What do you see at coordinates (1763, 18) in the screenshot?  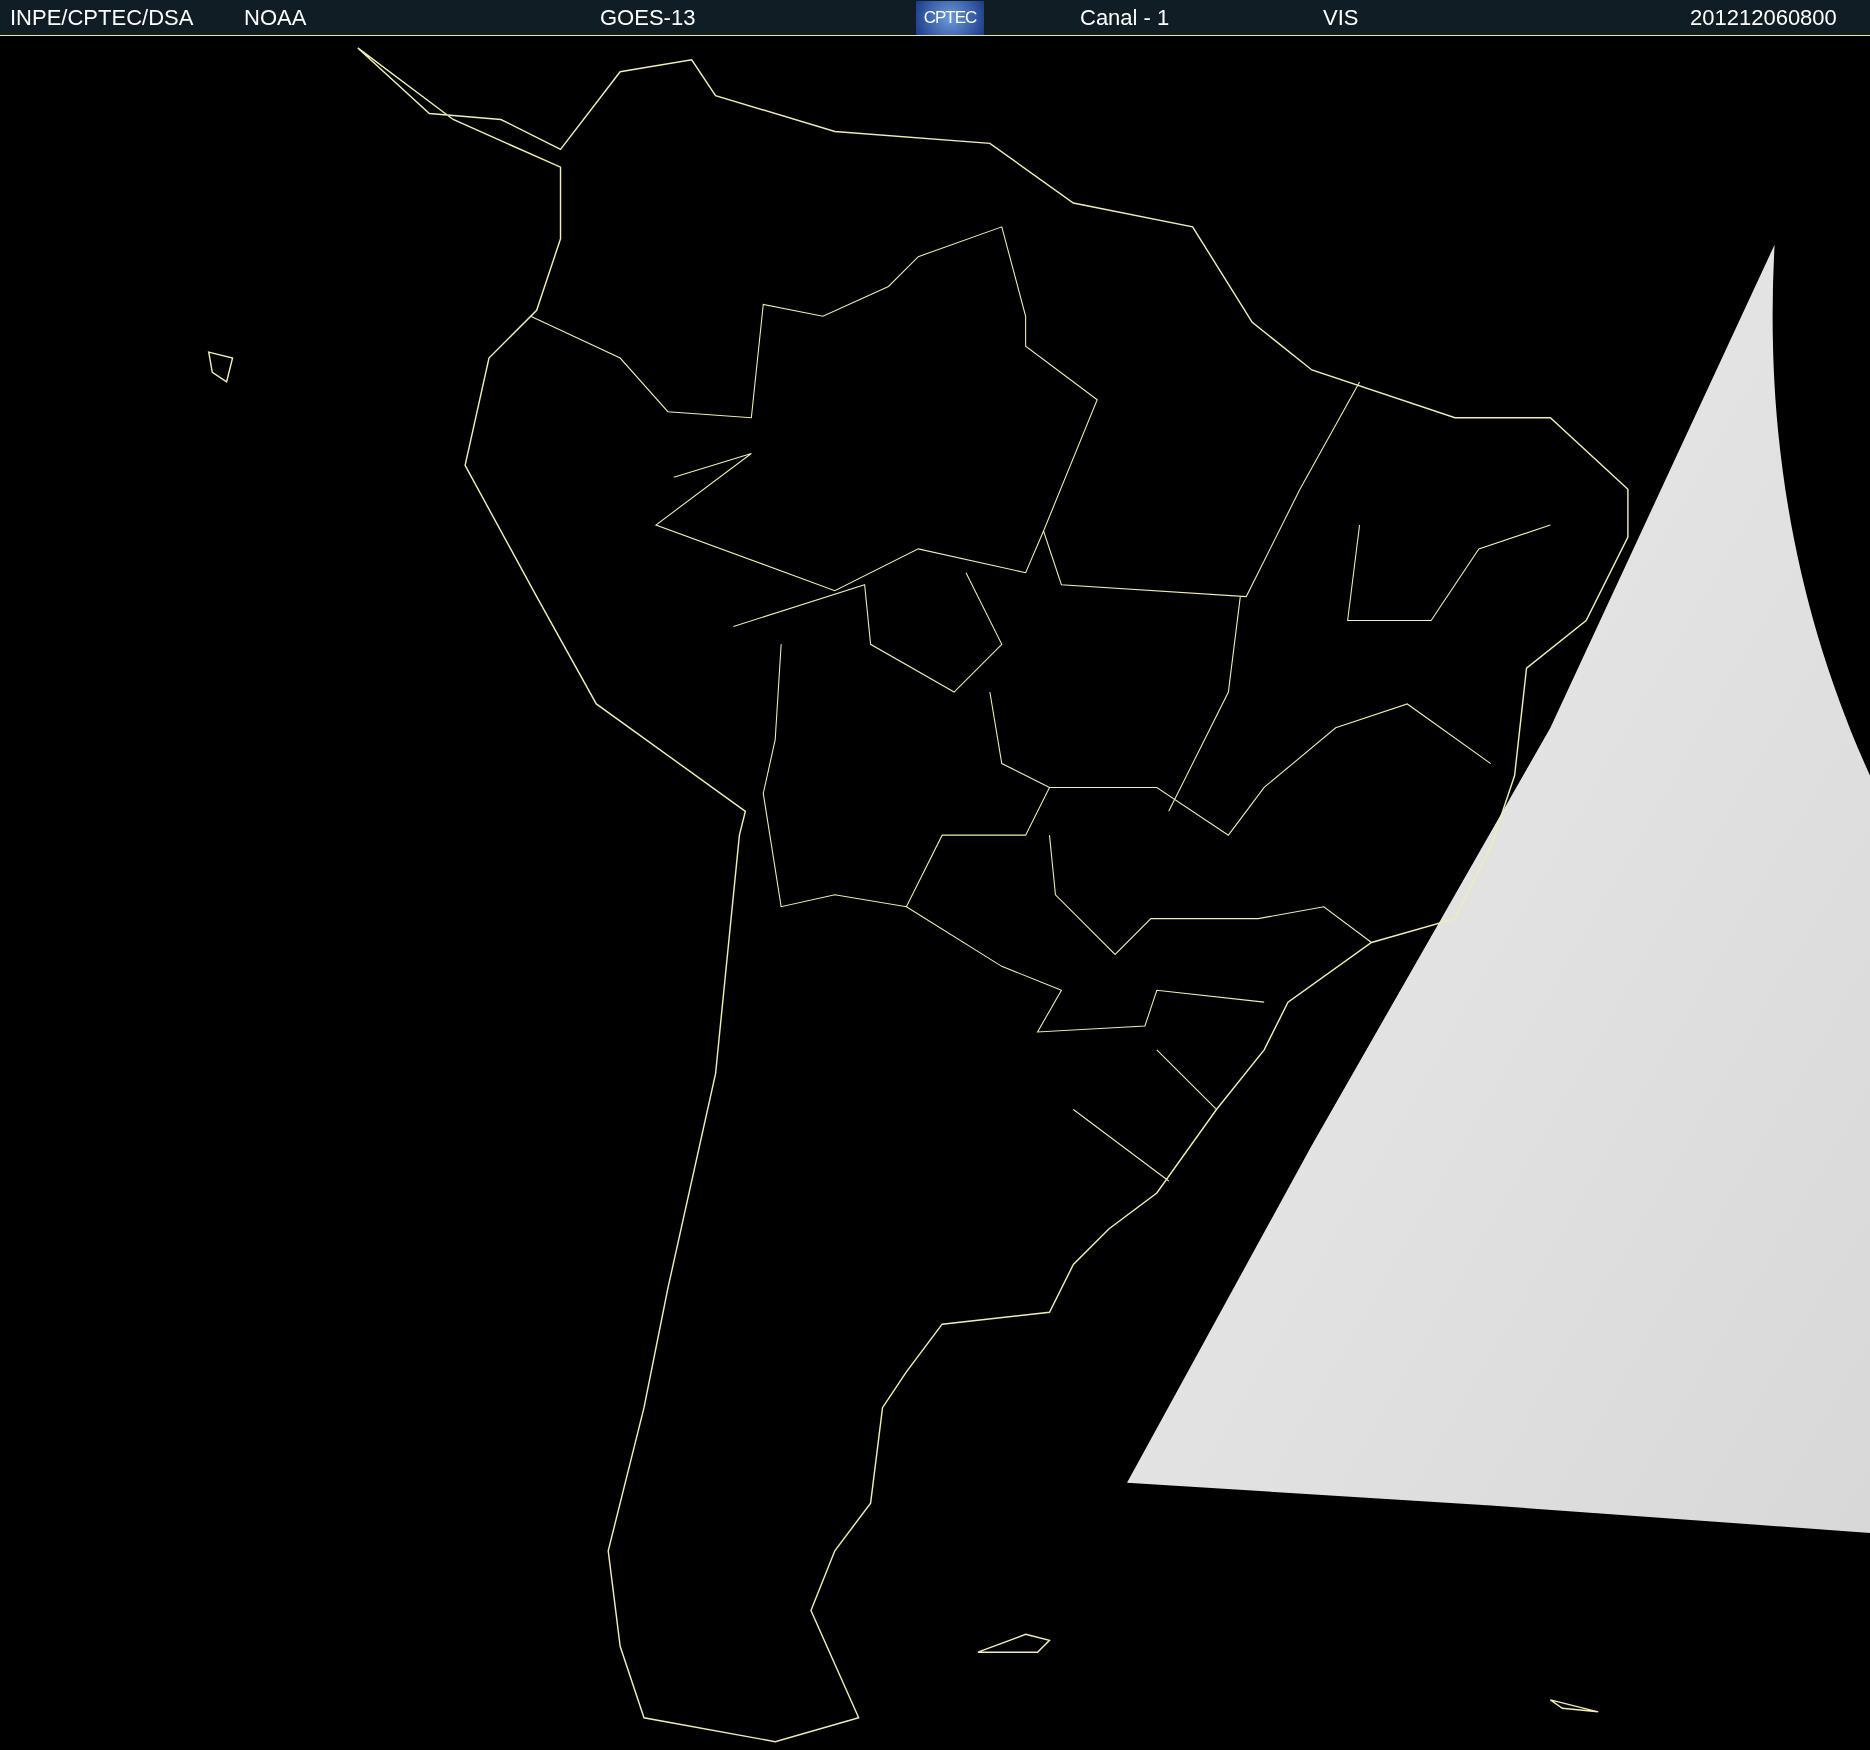 I see `header-label: 201212060800` at bounding box center [1763, 18].